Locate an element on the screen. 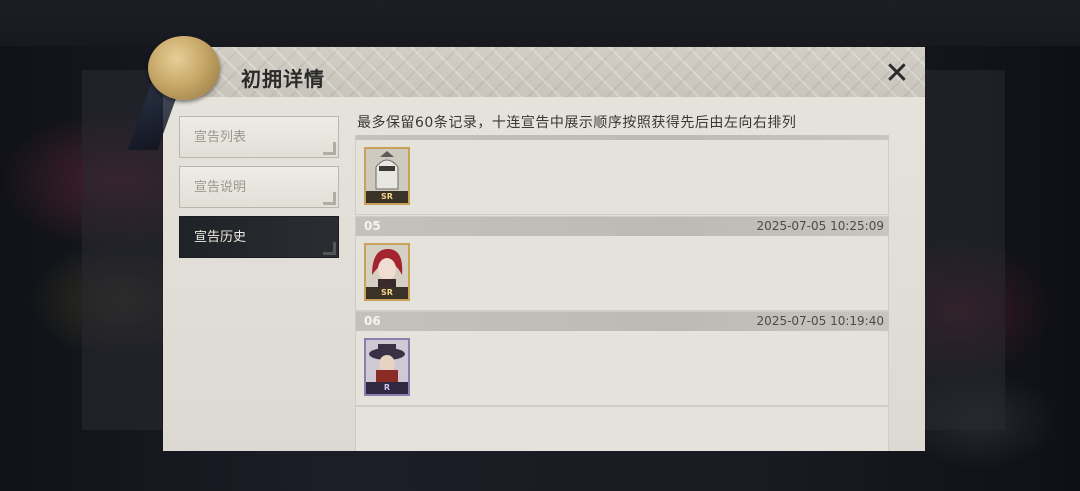  record-number: 06 is located at coordinates (372, 321).